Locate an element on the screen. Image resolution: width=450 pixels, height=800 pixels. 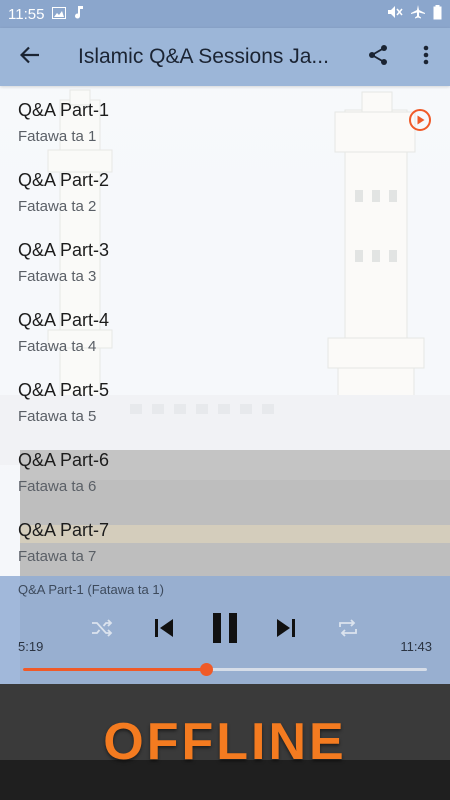
player-panel: Q&A Part-1 (Fatawa ta 1) 5:19 11:43 is located at coordinates (225, 630).